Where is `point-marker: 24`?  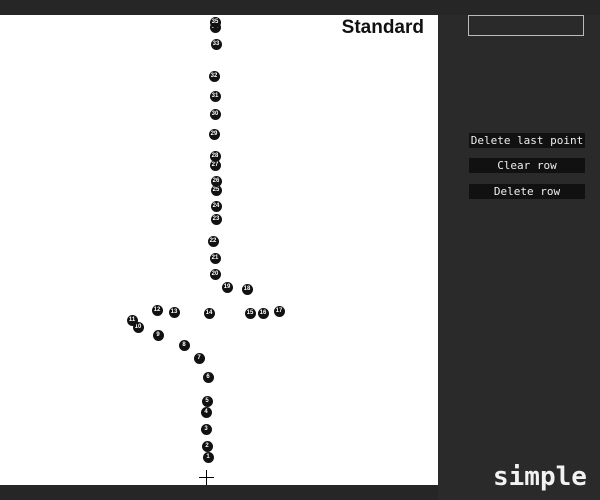
point-marker: 24 is located at coordinates (216, 206).